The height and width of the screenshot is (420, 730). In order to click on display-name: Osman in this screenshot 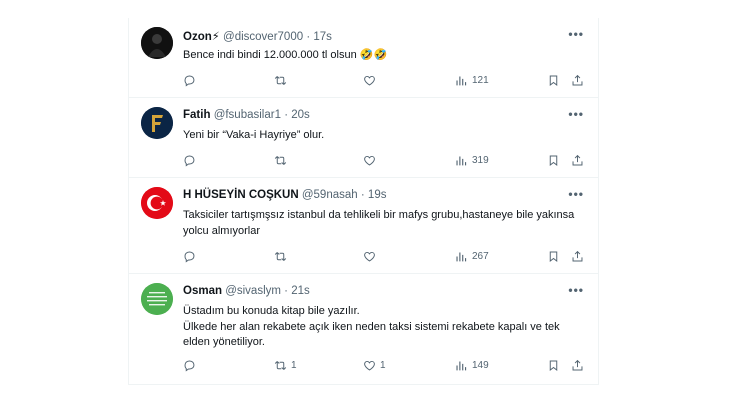, I will do `click(202, 291)`.